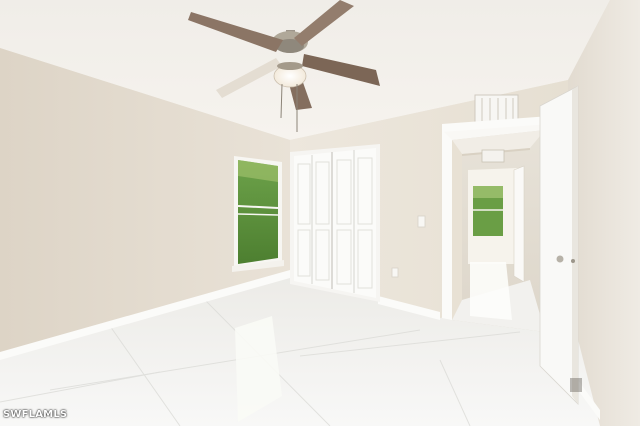  I want to click on open-doorway, so click(496, 224).